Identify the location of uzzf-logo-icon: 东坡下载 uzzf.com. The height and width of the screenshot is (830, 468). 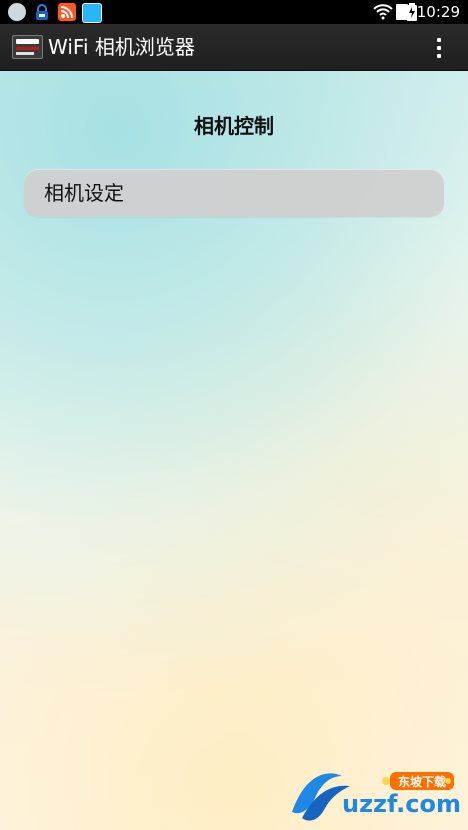
(374, 796).